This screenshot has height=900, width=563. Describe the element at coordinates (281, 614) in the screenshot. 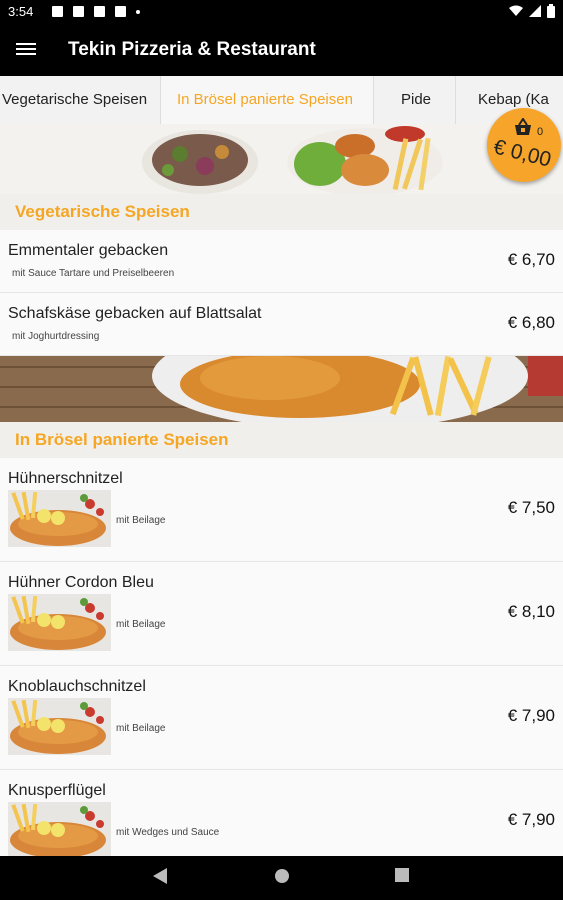

I see `menu-item: Hühner Cordon Bleu mit Beilage € 8,10` at that location.